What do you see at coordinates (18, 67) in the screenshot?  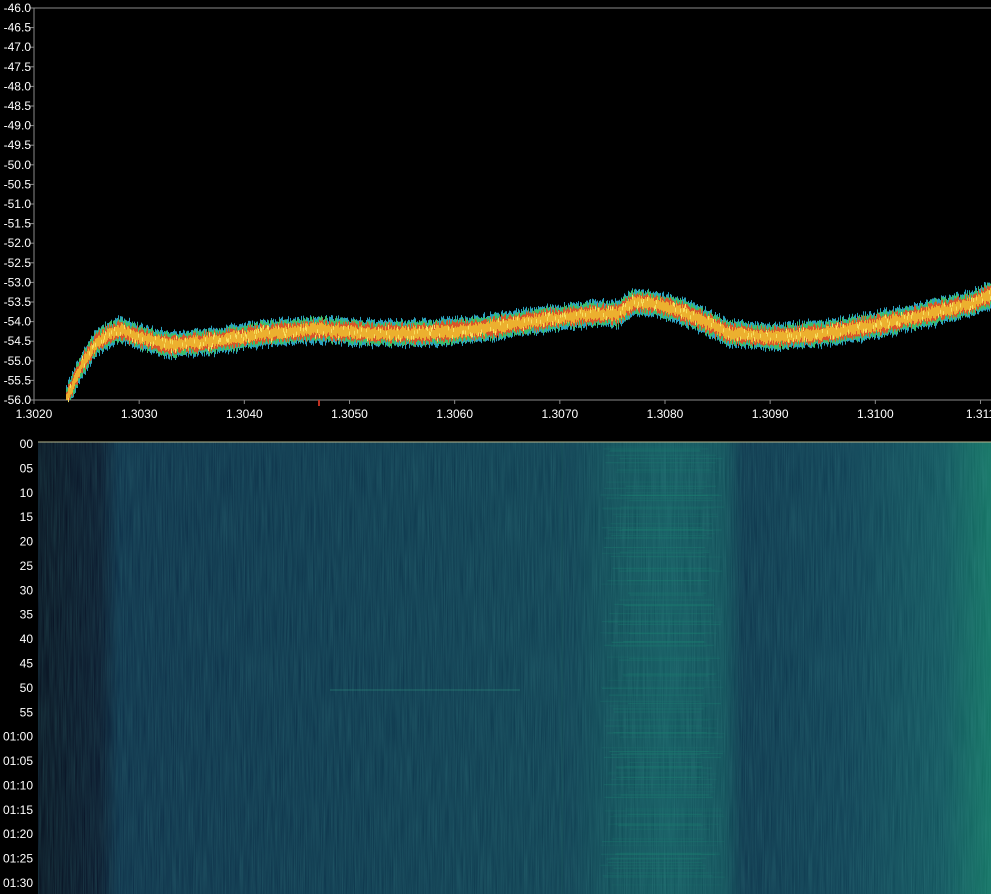 I see `y-tick-label: -47.5` at bounding box center [18, 67].